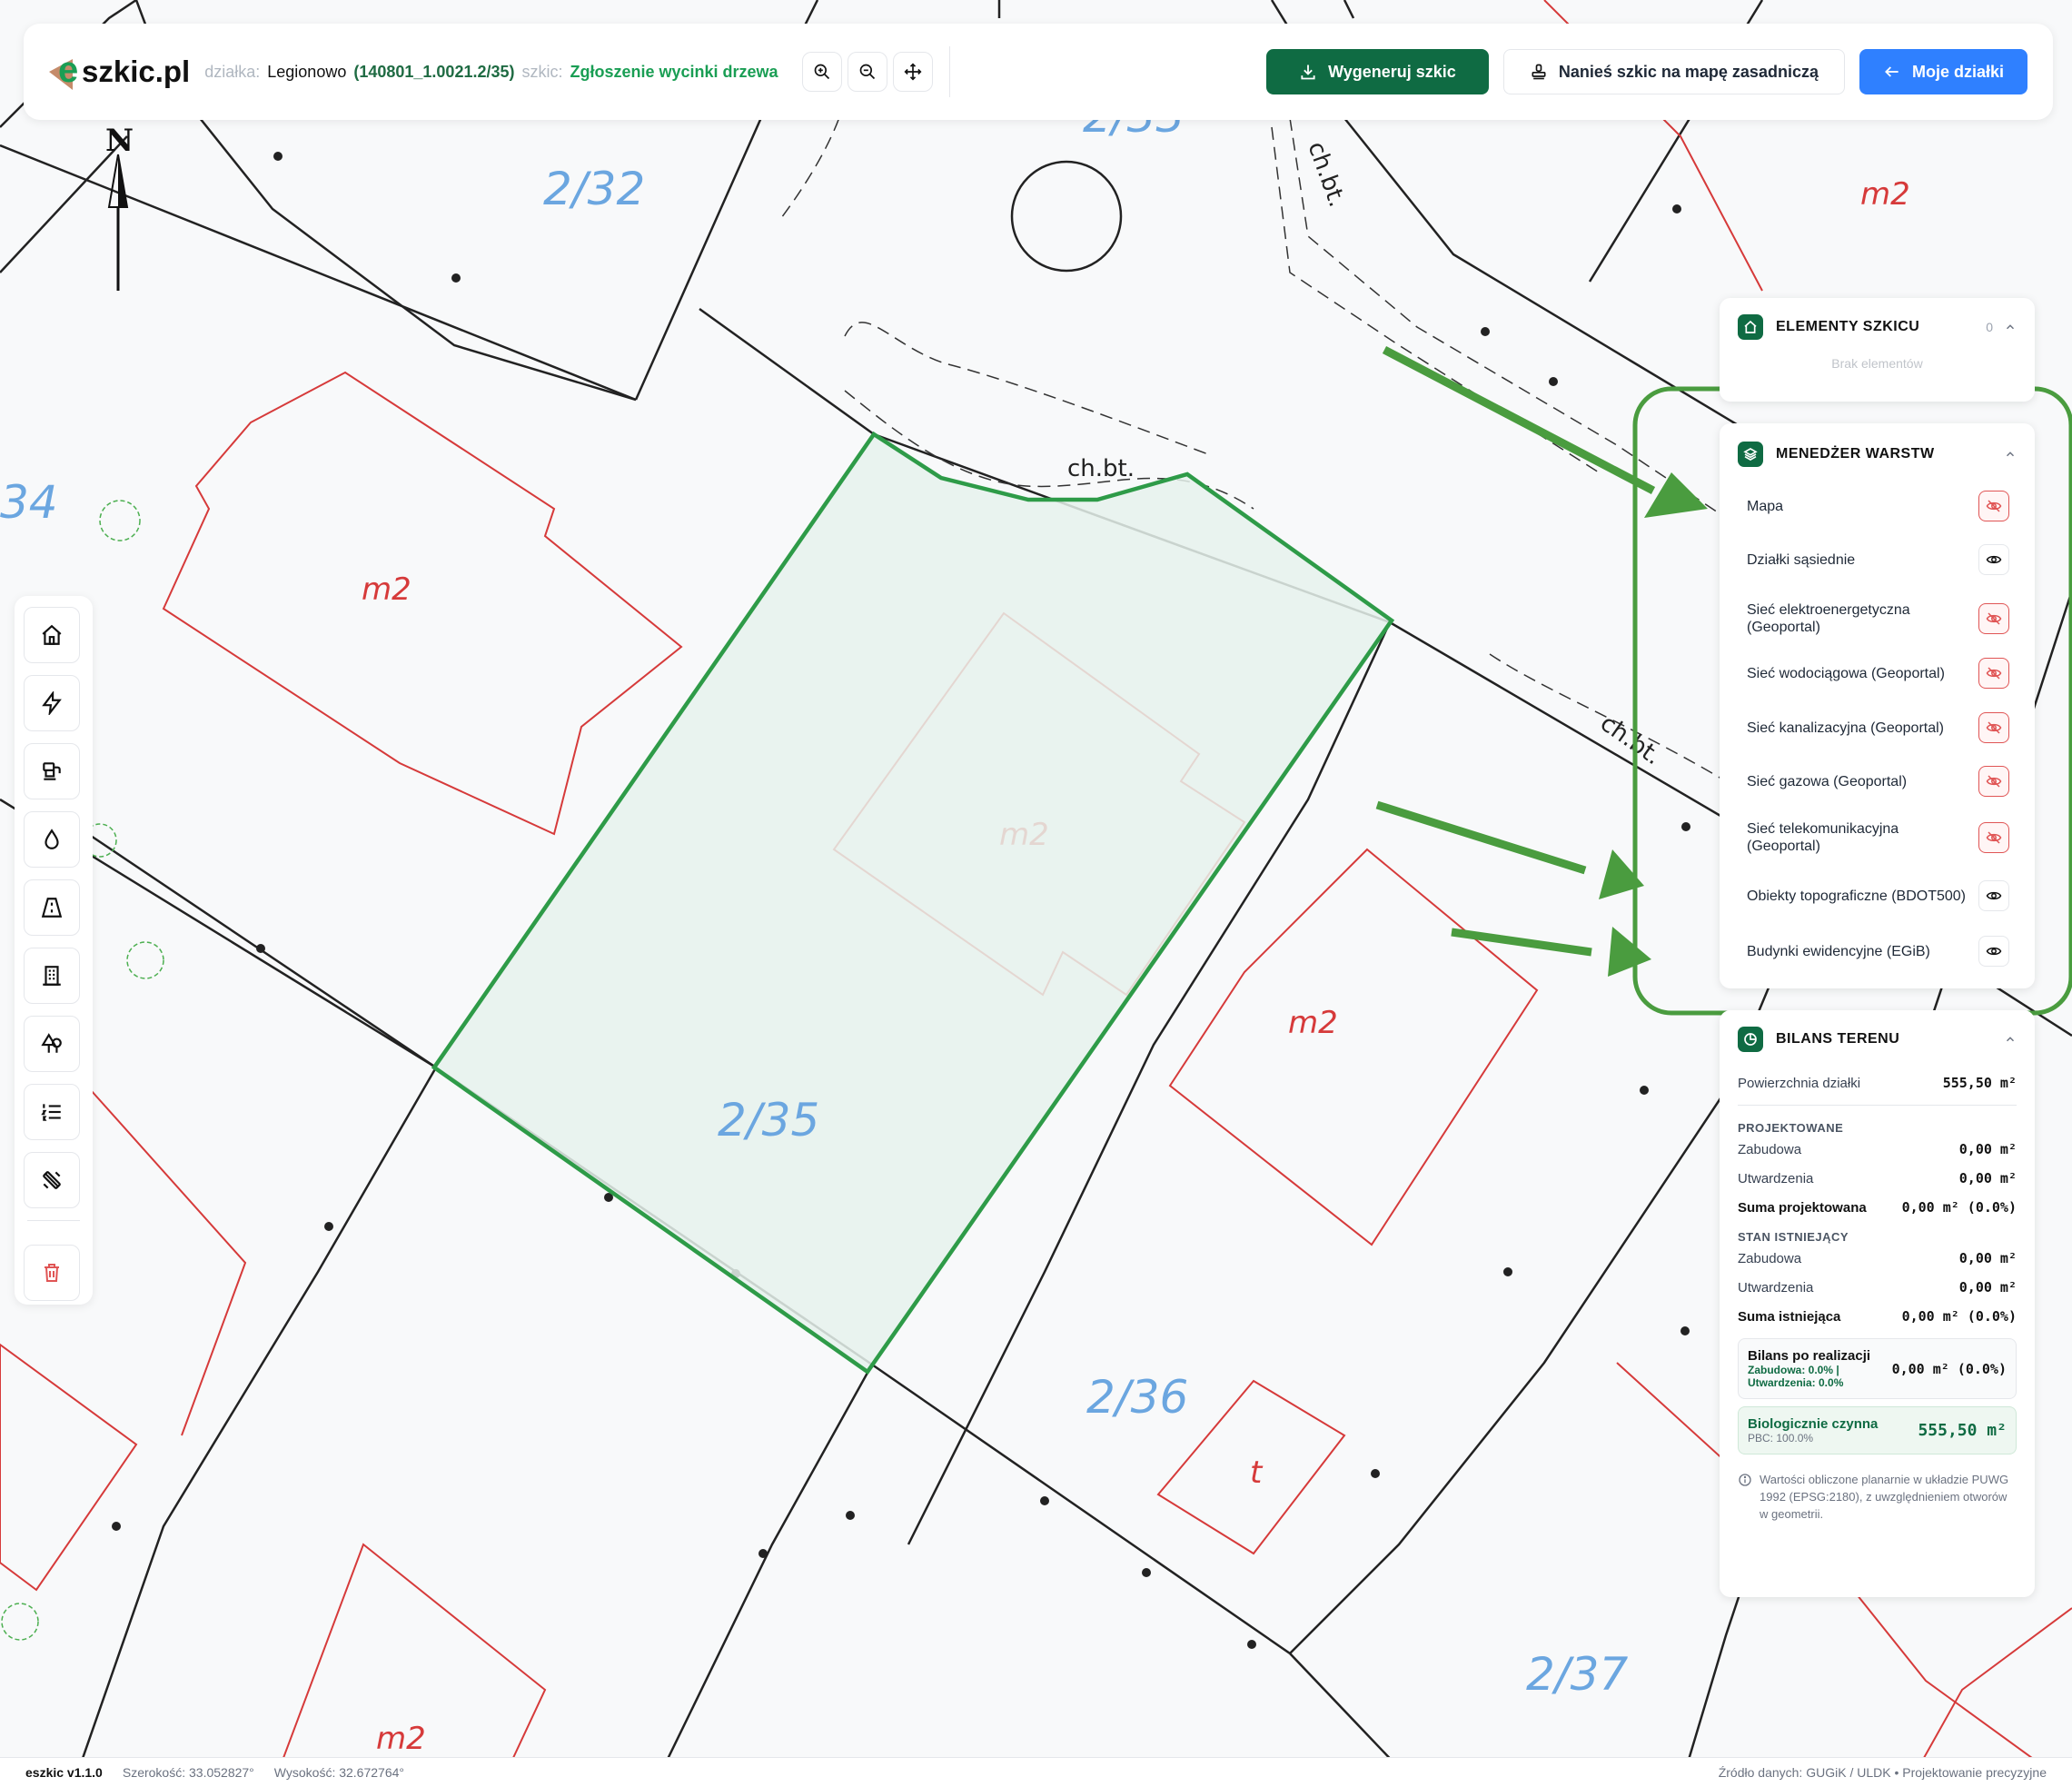  Describe the element at coordinates (1878, 781) in the screenshot. I see `layer-row-gas: Sieć gazowa (Geoportal)` at that location.